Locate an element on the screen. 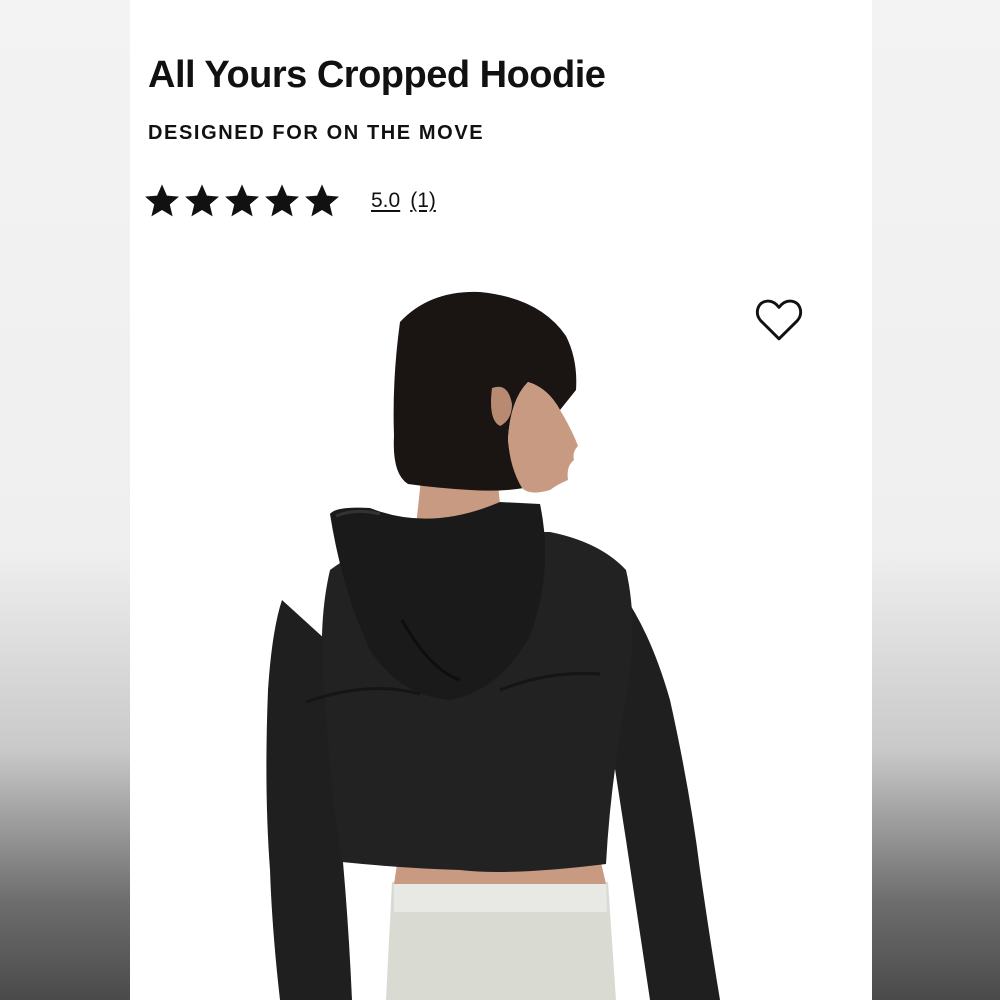 Image resolution: width=1000 pixels, height=1000 pixels. rating-stars is located at coordinates (242, 201).